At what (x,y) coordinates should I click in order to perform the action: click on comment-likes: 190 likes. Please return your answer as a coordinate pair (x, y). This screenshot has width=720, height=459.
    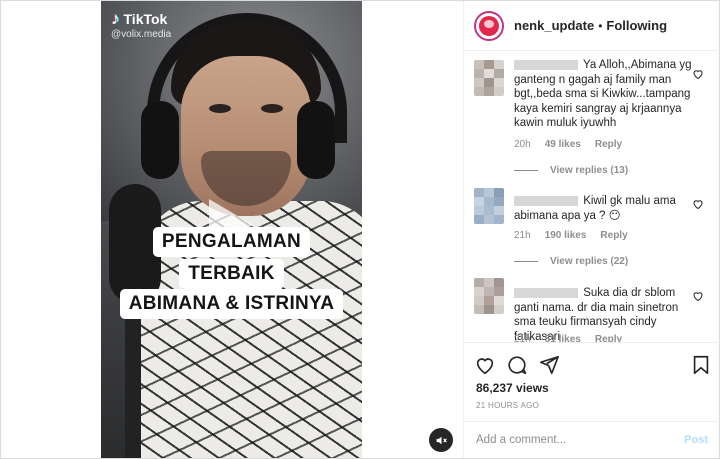
    Looking at the image, I should click on (566, 235).